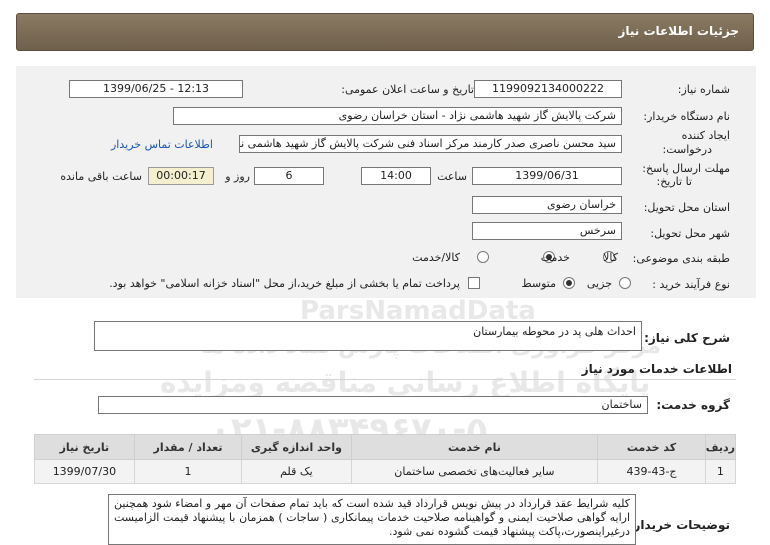  What do you see at coordinates (548, 89) in the screenshot?
I see `need-number-field: 1199092134000222` at bounding box center [548, 89].